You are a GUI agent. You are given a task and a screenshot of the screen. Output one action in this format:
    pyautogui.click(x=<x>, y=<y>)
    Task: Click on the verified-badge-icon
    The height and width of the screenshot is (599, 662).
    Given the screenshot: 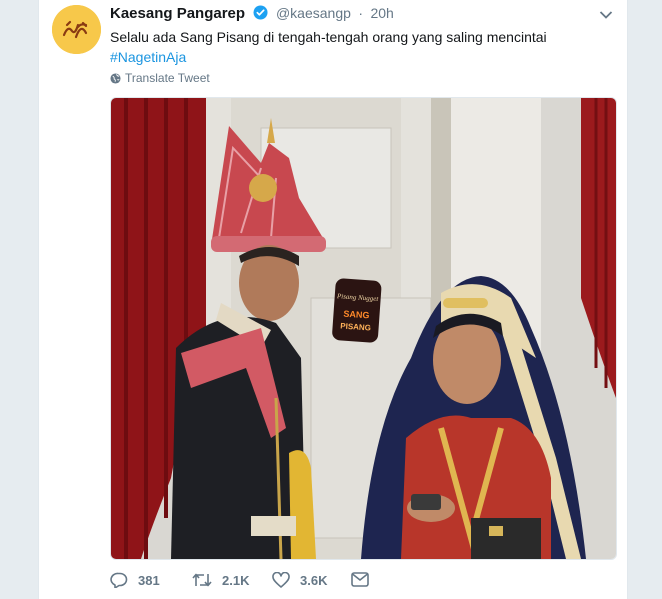 What is the action you would take?
    pyautogui.click(x=260, y=15)
    